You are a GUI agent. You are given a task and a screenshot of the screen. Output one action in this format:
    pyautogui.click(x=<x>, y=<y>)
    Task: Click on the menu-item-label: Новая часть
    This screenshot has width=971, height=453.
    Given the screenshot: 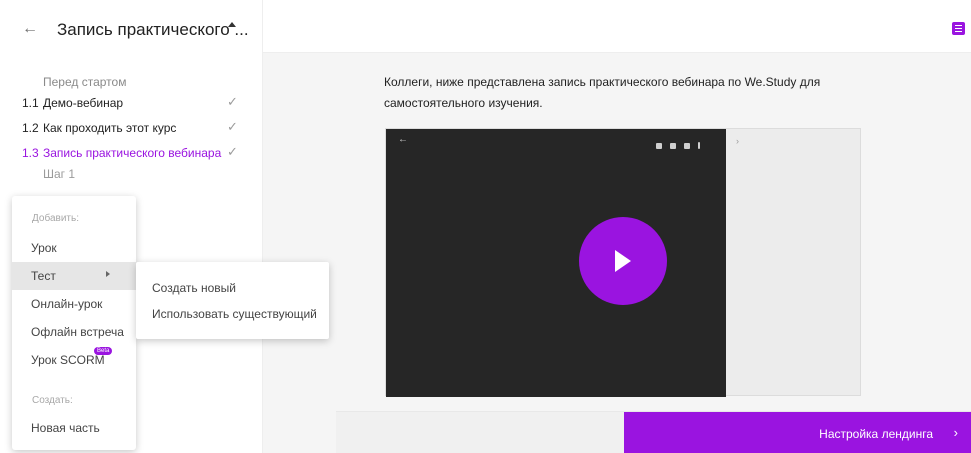 What is the action you would take?
    pyautogui.click(x=65, y=428)
    